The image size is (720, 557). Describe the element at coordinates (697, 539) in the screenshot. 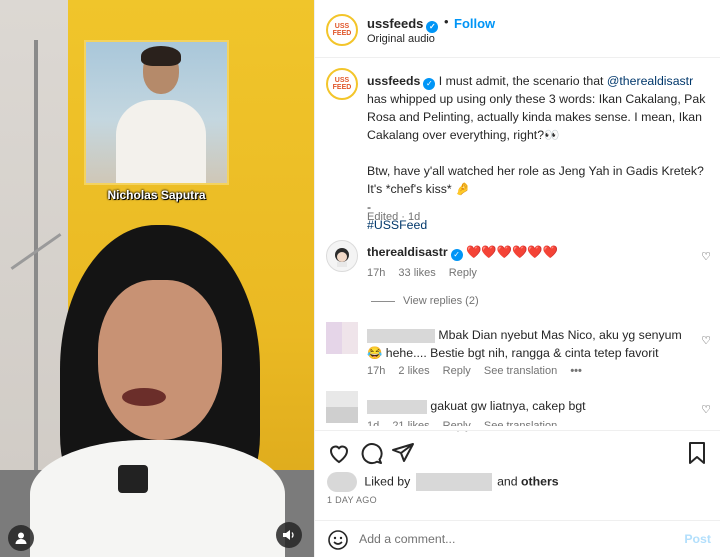

I see `post-comment-button: Post` at that location.